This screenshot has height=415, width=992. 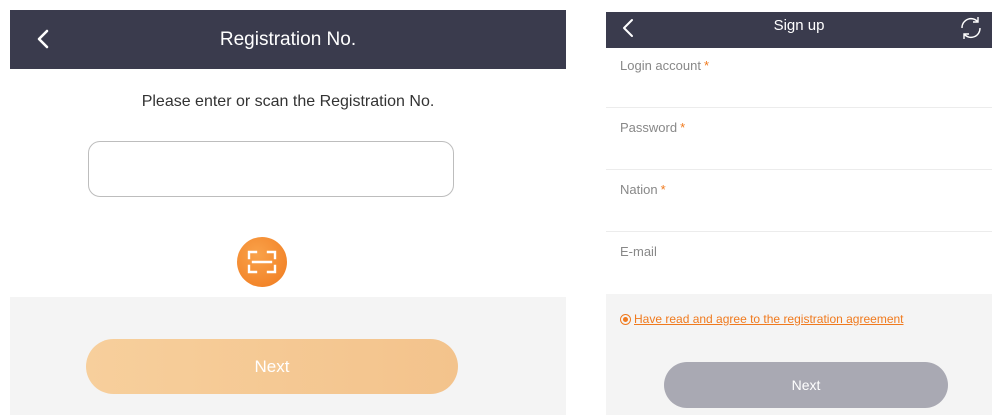 I want to click on registration-header: Registration No., so click(x=288, y=39).